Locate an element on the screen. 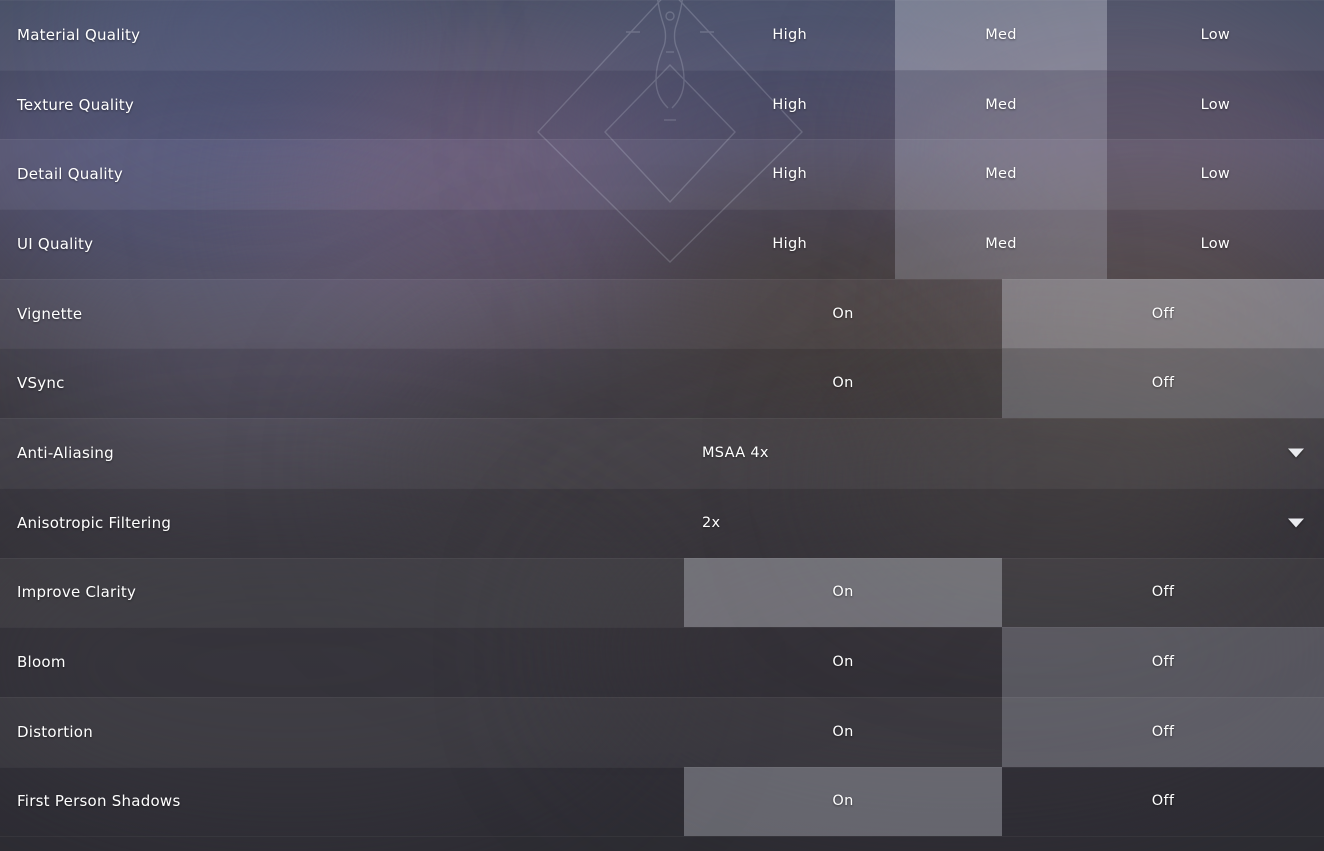 The image size is (1324, 851). option-texture-quality-low: Low is located at coordinates (1215, 105).